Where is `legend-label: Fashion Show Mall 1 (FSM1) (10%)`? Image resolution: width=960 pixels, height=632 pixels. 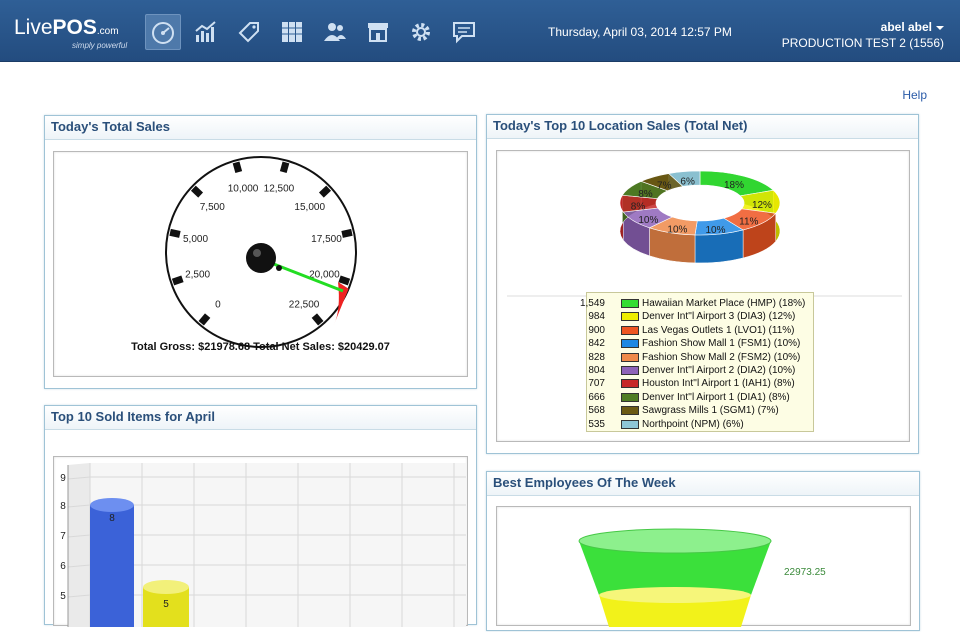 legend-label: Fashion Show Mall 1 (FSM1) (10%) is located at coordinates (721, 344).